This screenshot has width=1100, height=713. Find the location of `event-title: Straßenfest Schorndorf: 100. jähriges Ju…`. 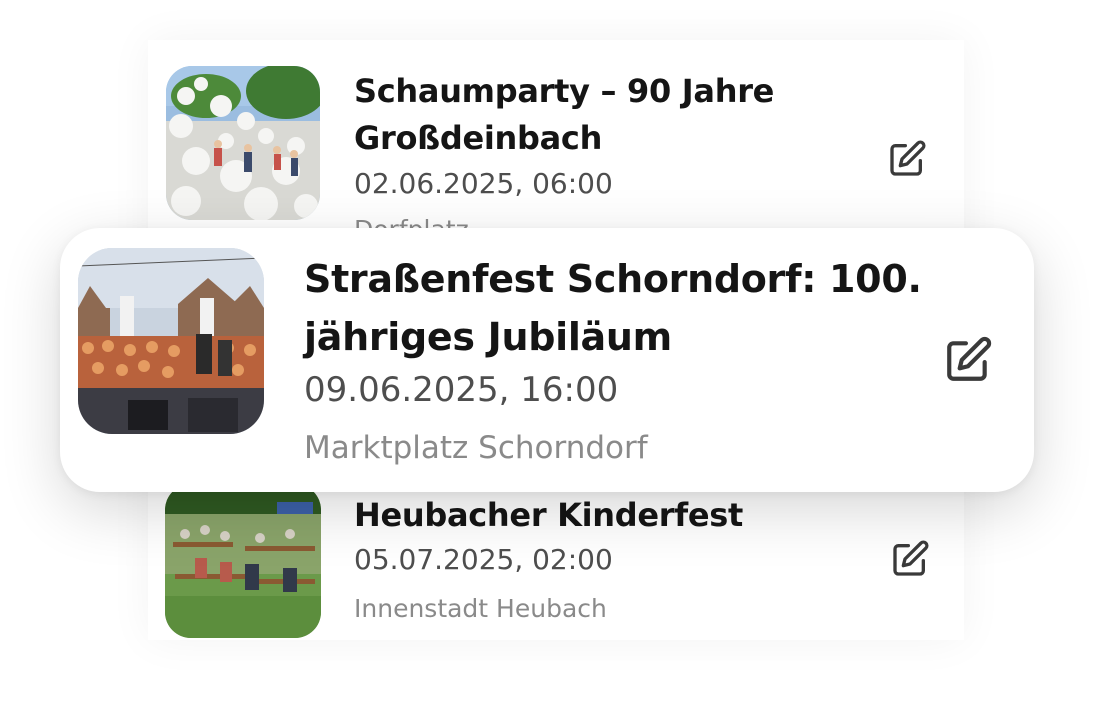

event-title: Straßenfest Schorndorf: 100. jähriges Ju… is located at coordinates (613, 308).